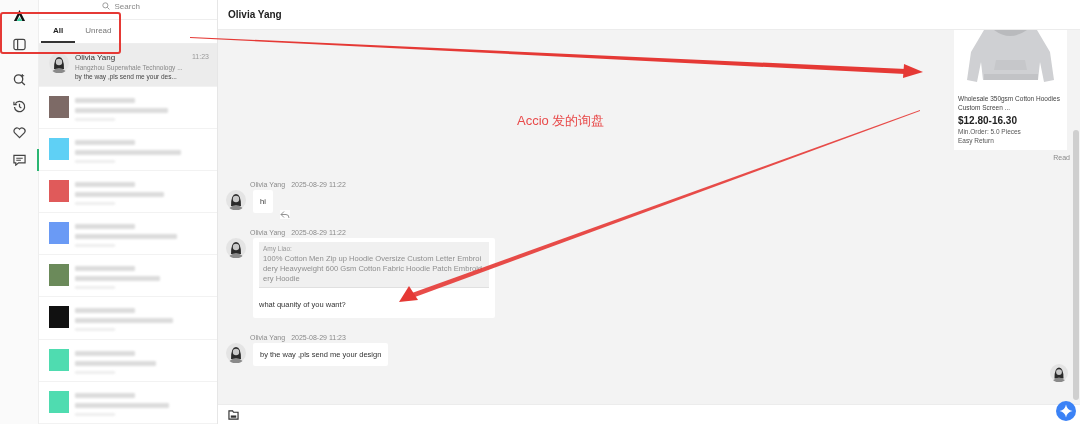  Describe the element at coordinates (19, 133) in the screenshot. I see `heart-icon` at that location.